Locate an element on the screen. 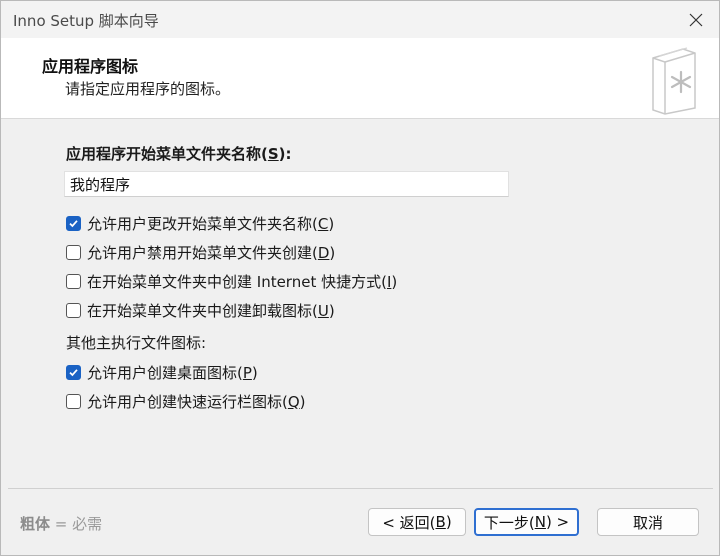 This screenshot has height=556, width=720. cancel-button: 取消 is located at coordinates (648, 522).